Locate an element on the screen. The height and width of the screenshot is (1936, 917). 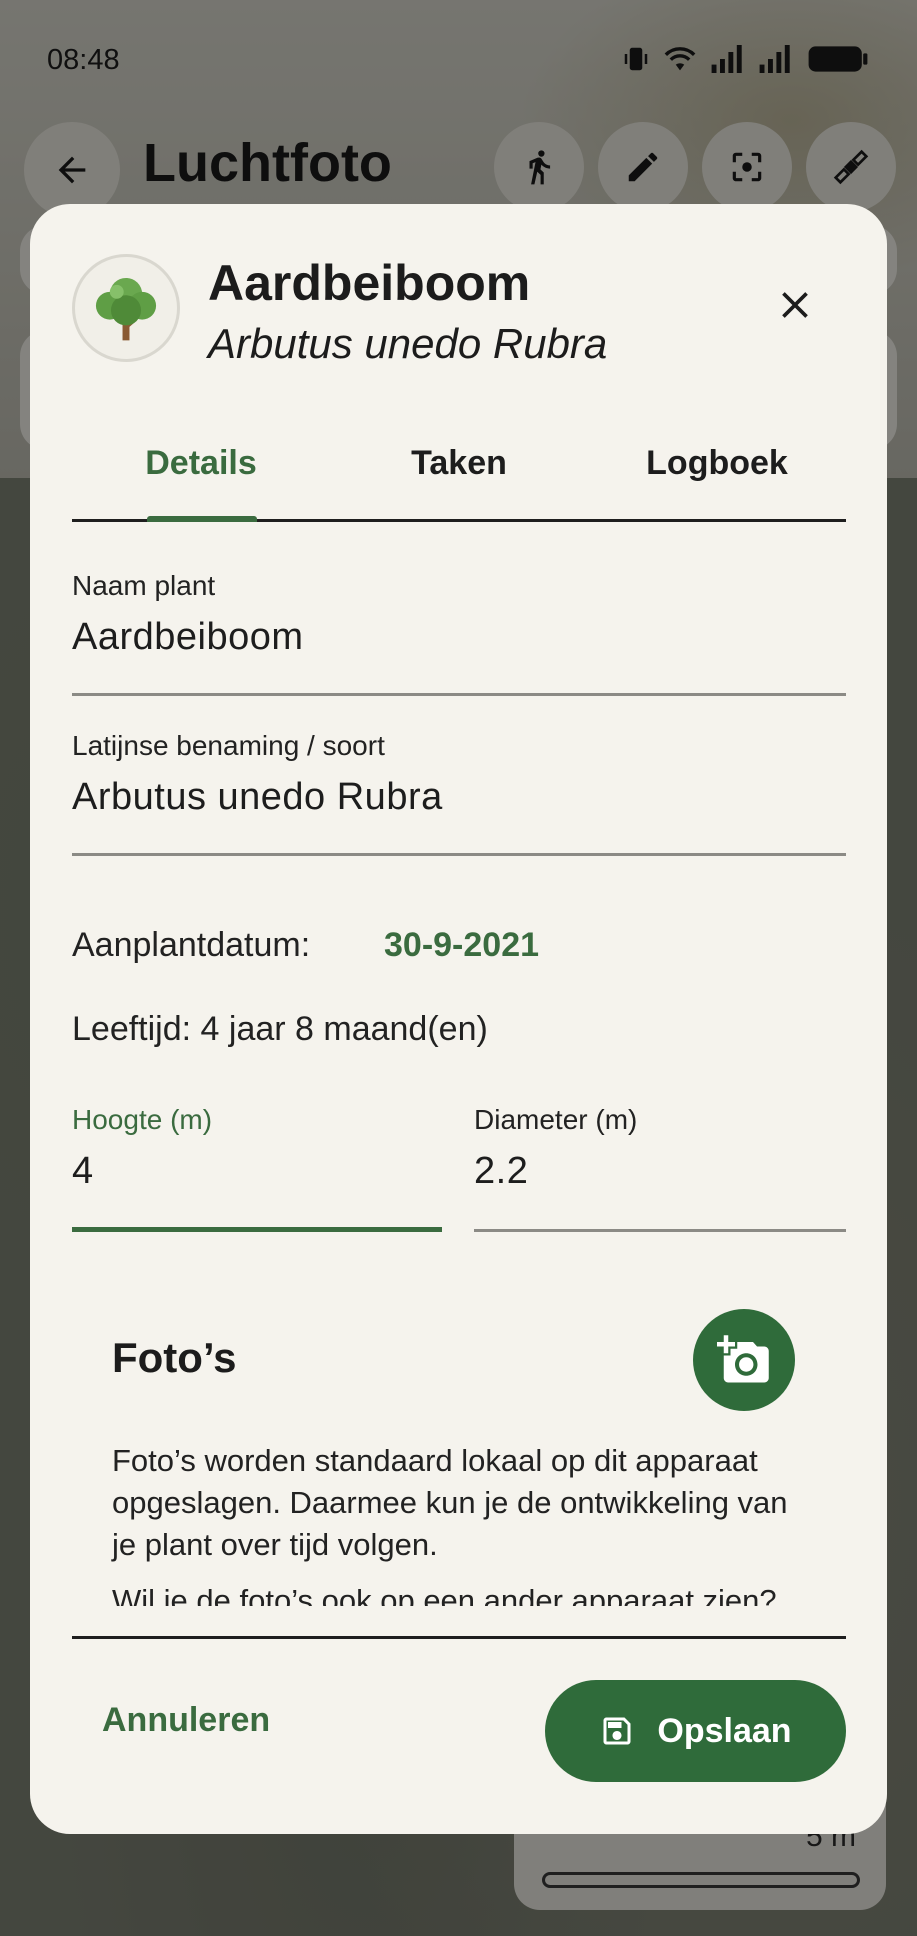
tab-details: Details is located at coordinates (201, 463).